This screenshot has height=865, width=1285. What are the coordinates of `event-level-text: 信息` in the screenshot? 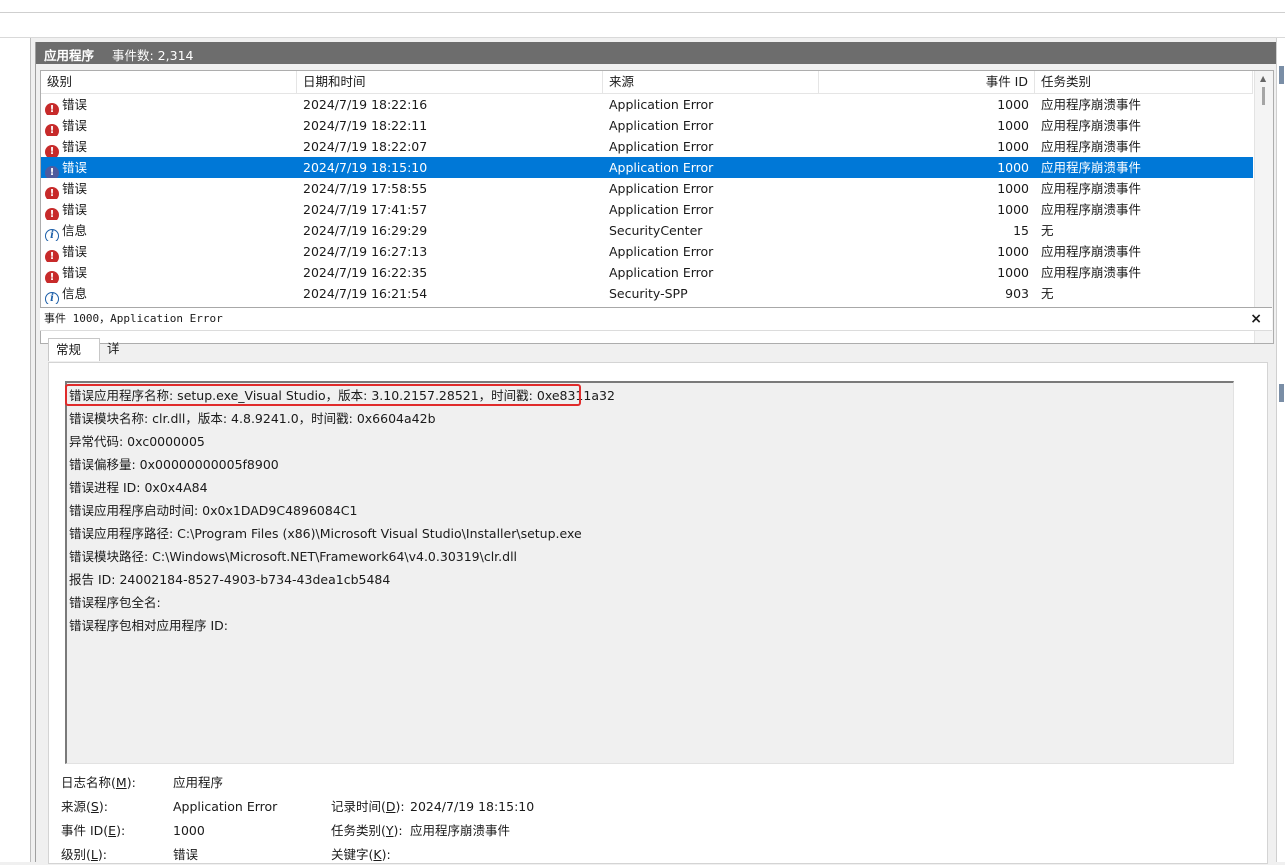 It's located at (75, 293).